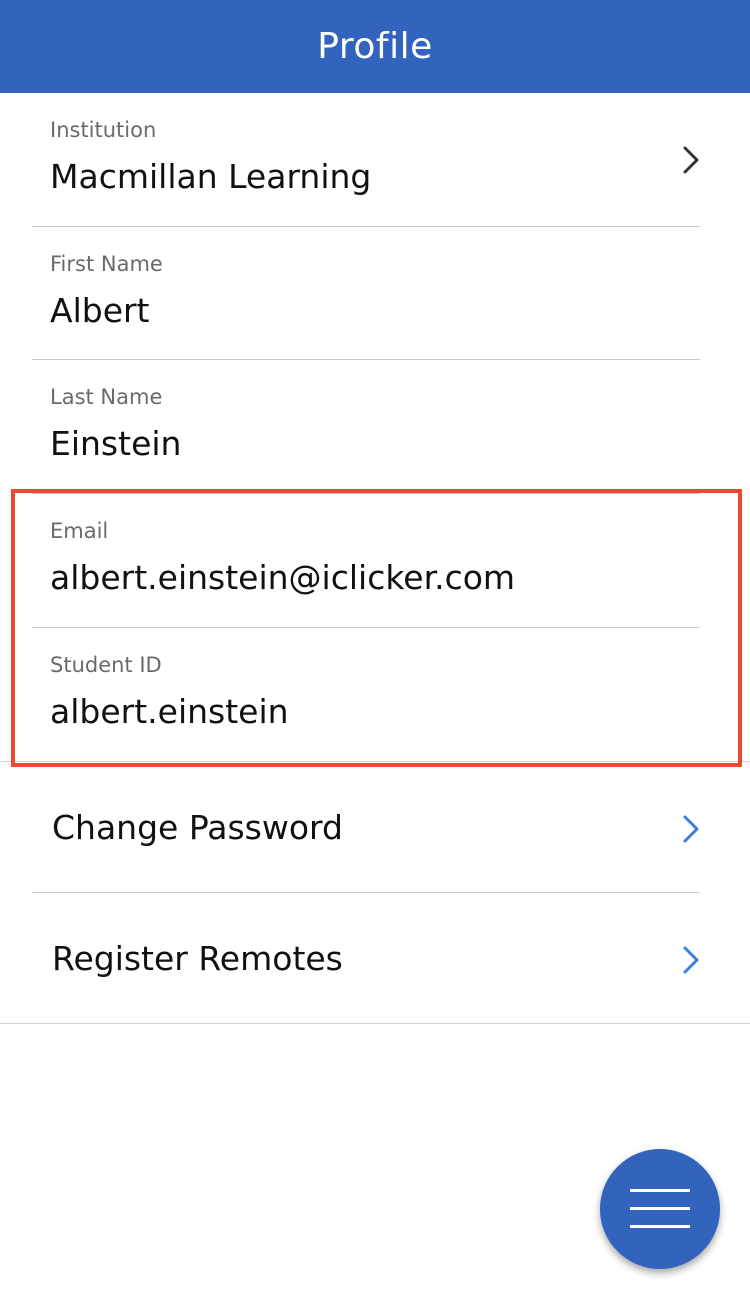 The image size is (750, 1299). What do you see at coordinates (375, 1023) in the screenshot?
I see `divider` at bounding box center [375, 1023].